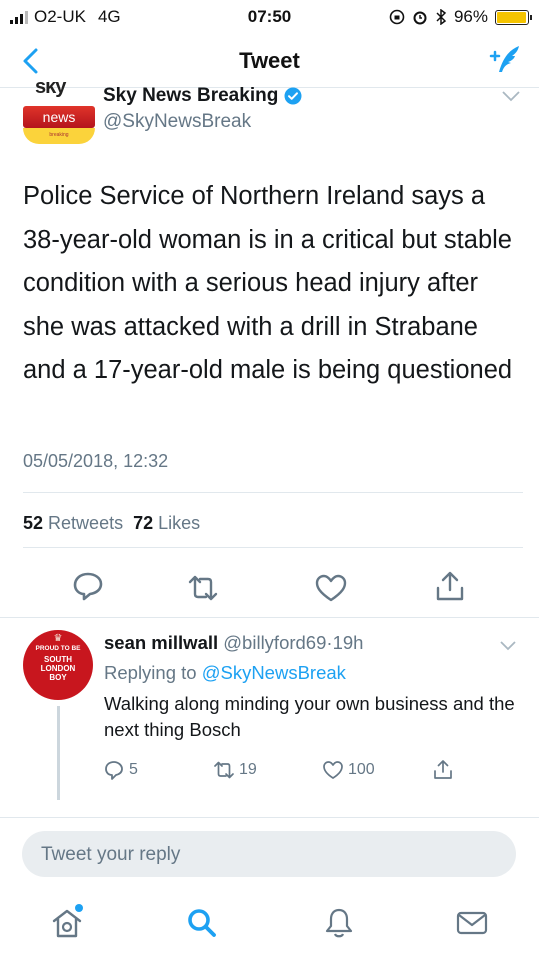 This screenshot has width=539, height=960. What do you see at coordinates (339, 923) in the screenshot?
I see `notifications-icon` at bounding box center [339, 923].